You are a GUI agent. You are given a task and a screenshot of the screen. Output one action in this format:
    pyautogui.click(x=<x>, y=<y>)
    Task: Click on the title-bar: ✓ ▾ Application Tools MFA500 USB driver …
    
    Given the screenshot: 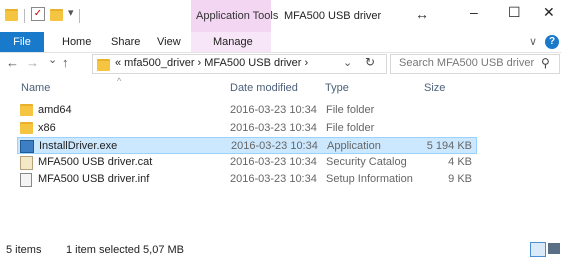 What is the action you would take?
    pyautogui.click(x=280, y=16)
    